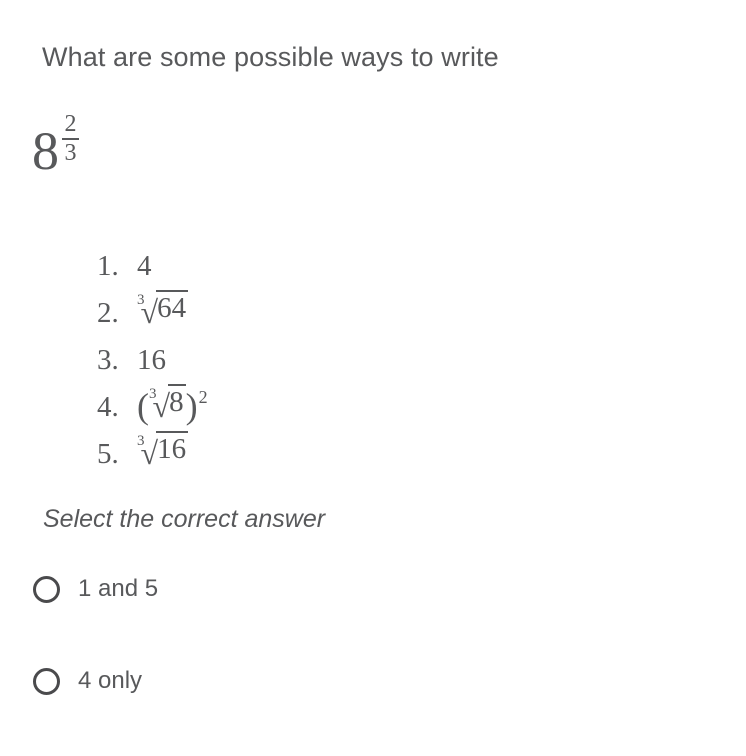 The image size is (746, 756). What do you see at coordinates (108, 313) in the screenshot?
I see `list-item-number: 2.` at bounding box center [108, 313].